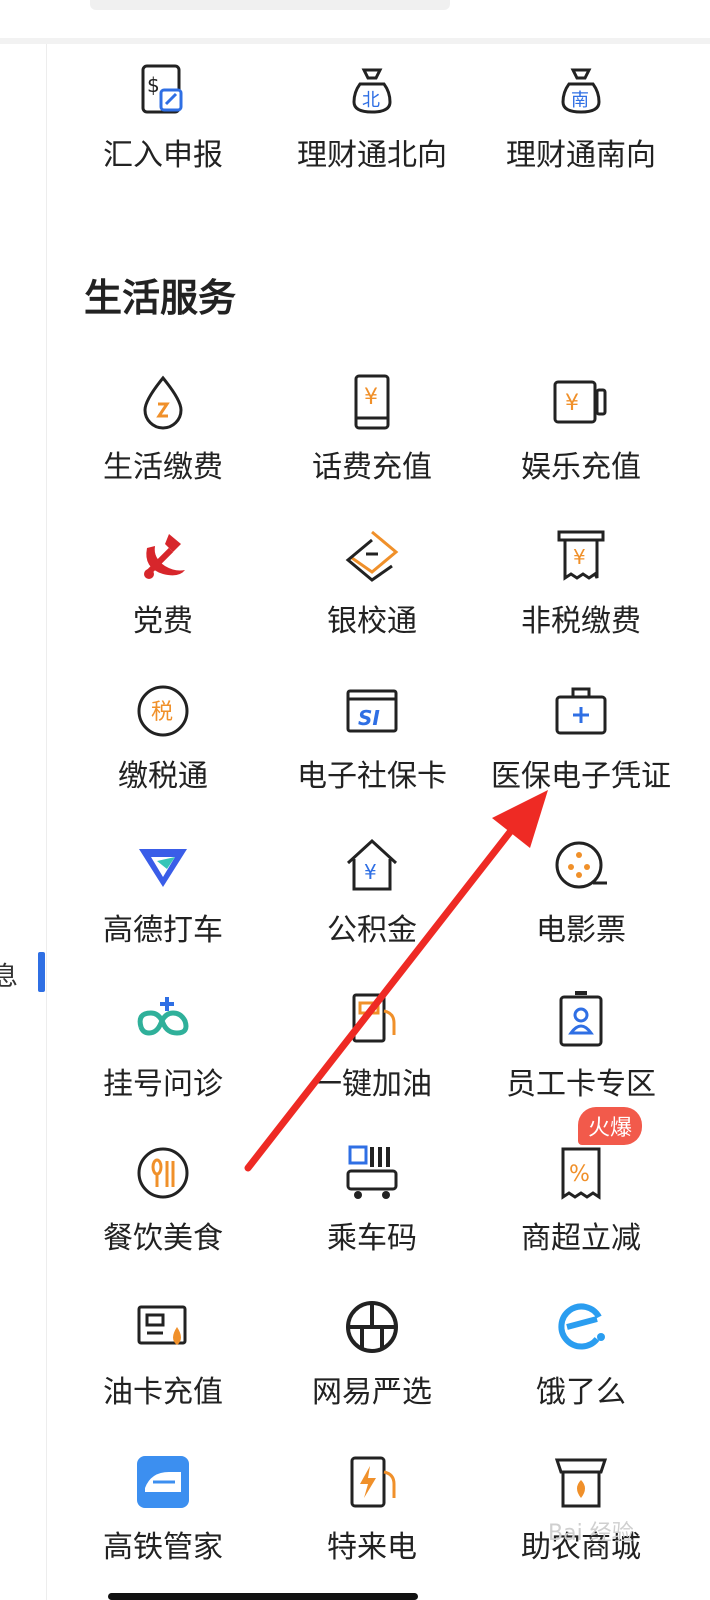 Image resolution: width=710 pixels, height=1600 pixels. What do you see at coordinates (163, 1327) in the screenshot?
I see `fuel-card-icon` at bounding box center [163, 1327].